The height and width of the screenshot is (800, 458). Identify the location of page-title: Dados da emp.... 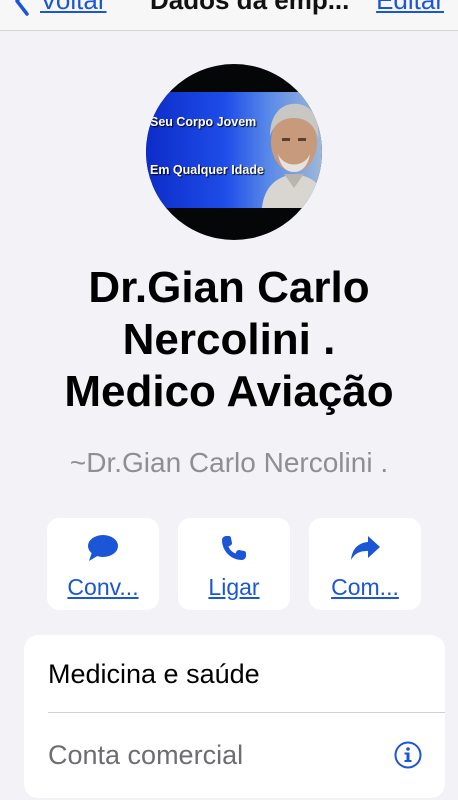
(250, 7).